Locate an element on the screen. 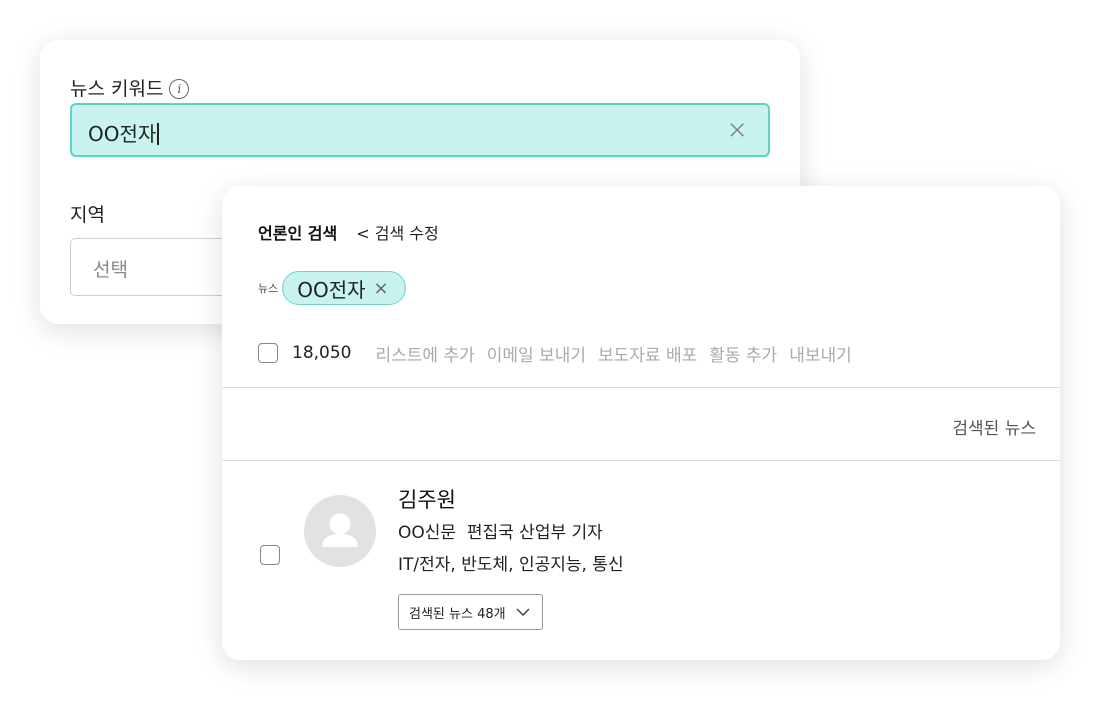  distribute-press-release-button: 보도자료 배포 is located at coordinates (647, 353).